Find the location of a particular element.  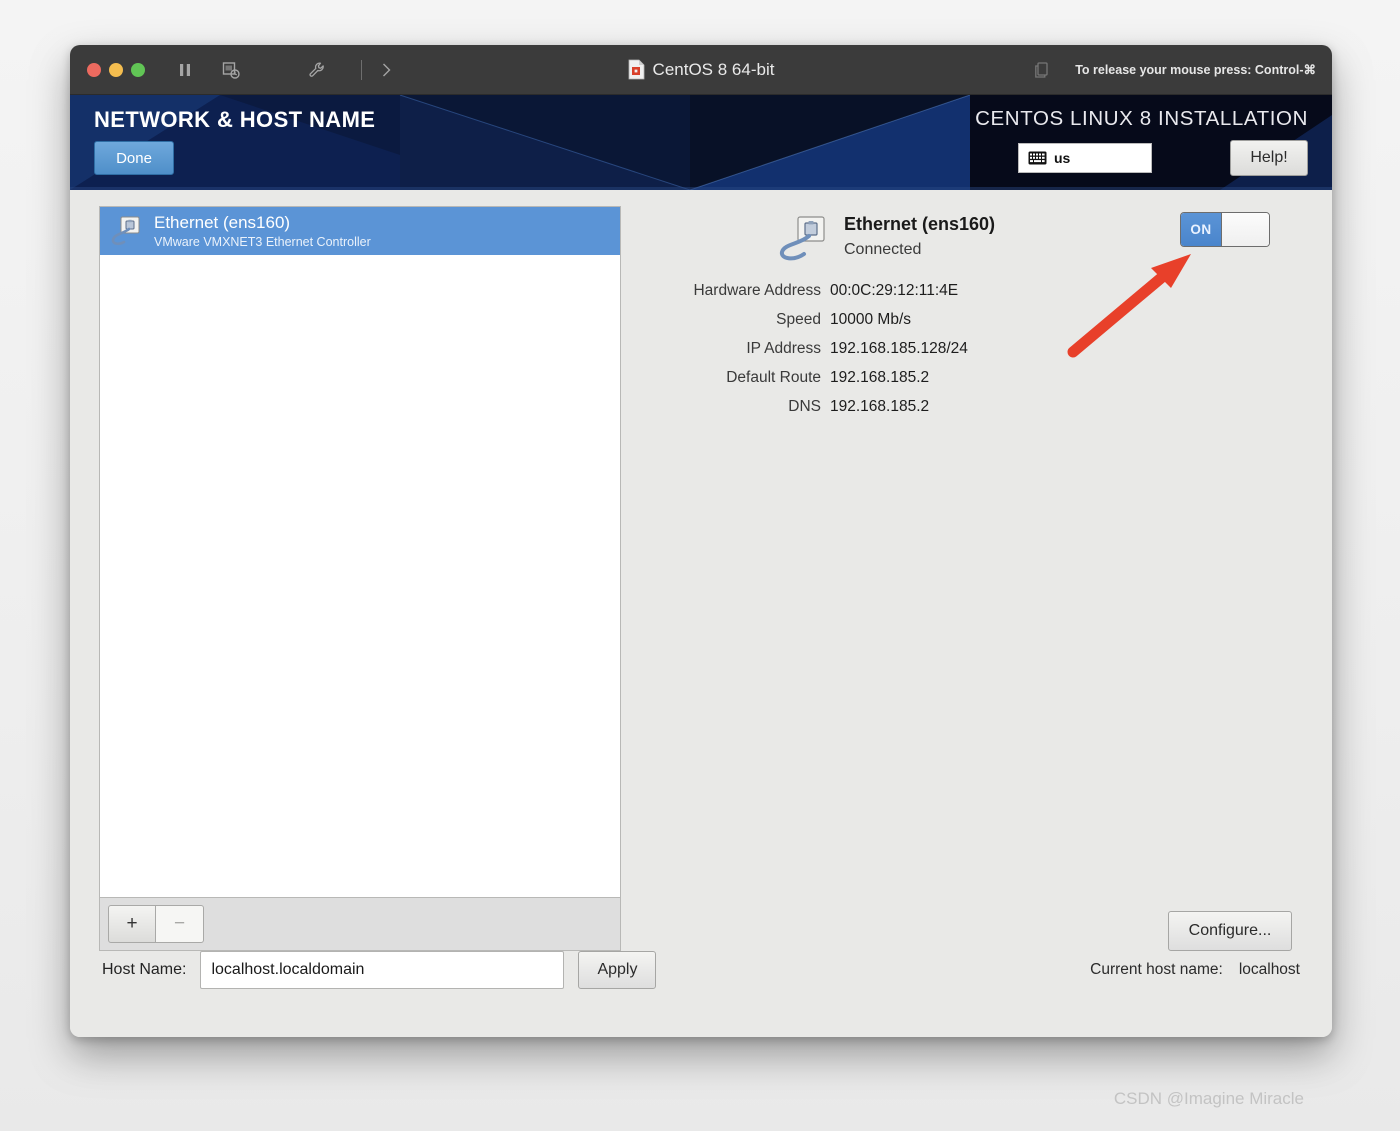

wrench-icon is located at coordinates (317, 70).